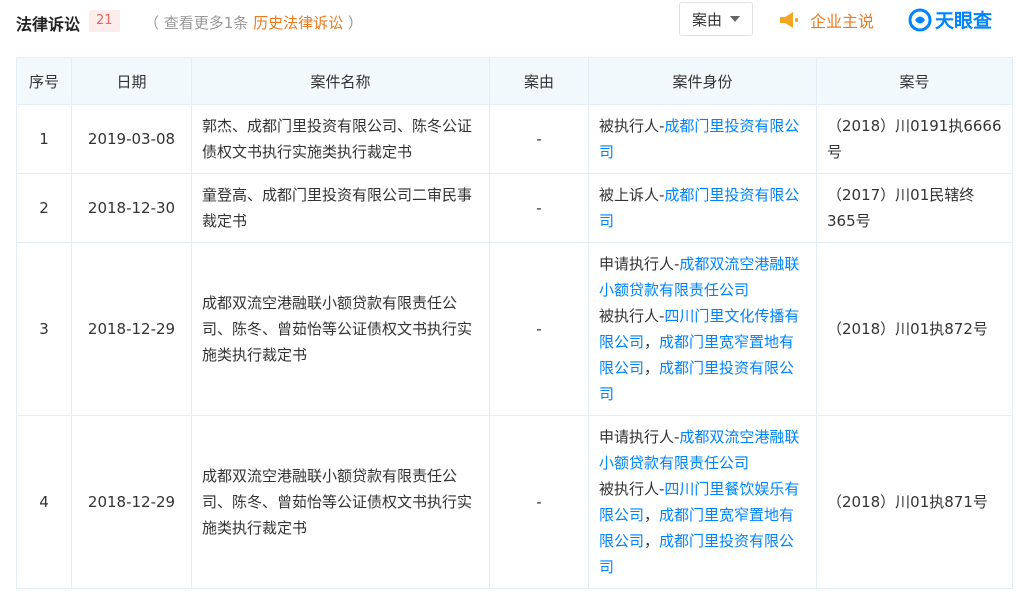 Image resolution: width=1021 pixels, height=600 pixels. Describe the element at coordinates (196, 23) in the screenshot. I see `history-prefix: （ 查看更多1条` at that location.